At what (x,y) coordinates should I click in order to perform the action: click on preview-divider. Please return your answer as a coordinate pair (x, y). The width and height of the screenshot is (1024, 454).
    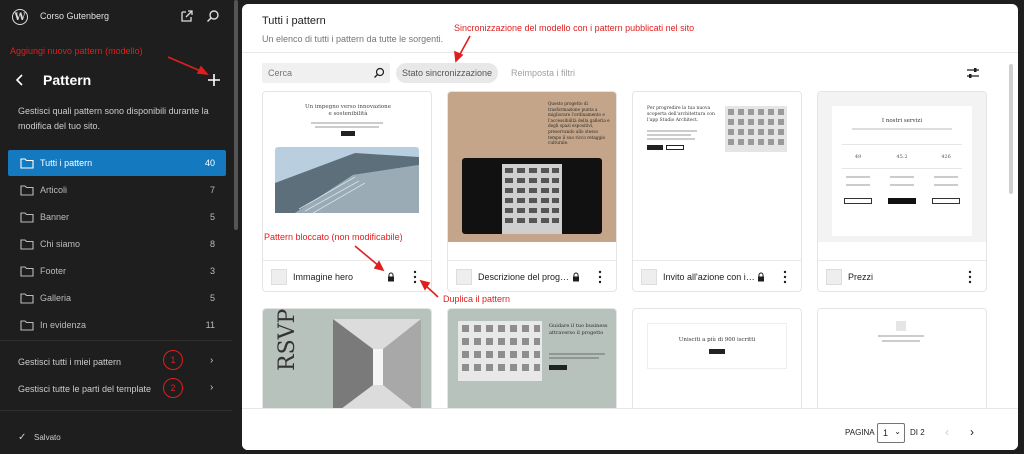
    Looking at the image, I should click on (902, 168).